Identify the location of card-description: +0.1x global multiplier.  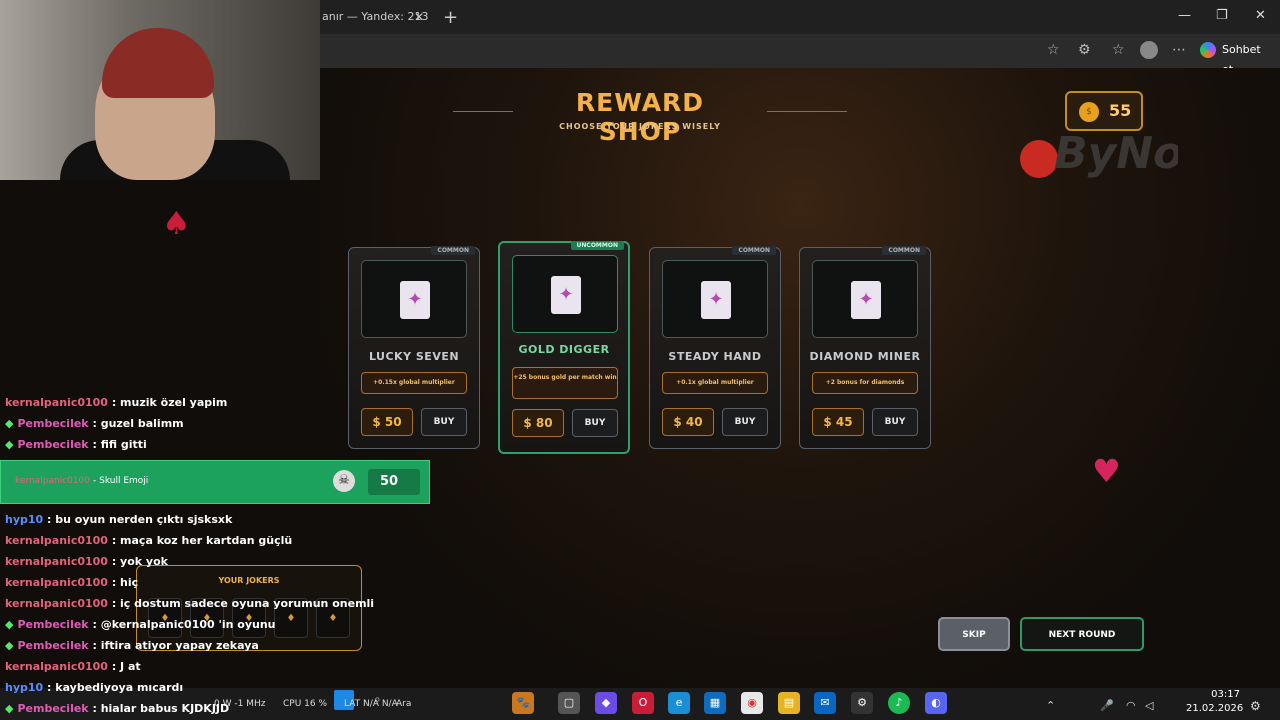
(715, 383).